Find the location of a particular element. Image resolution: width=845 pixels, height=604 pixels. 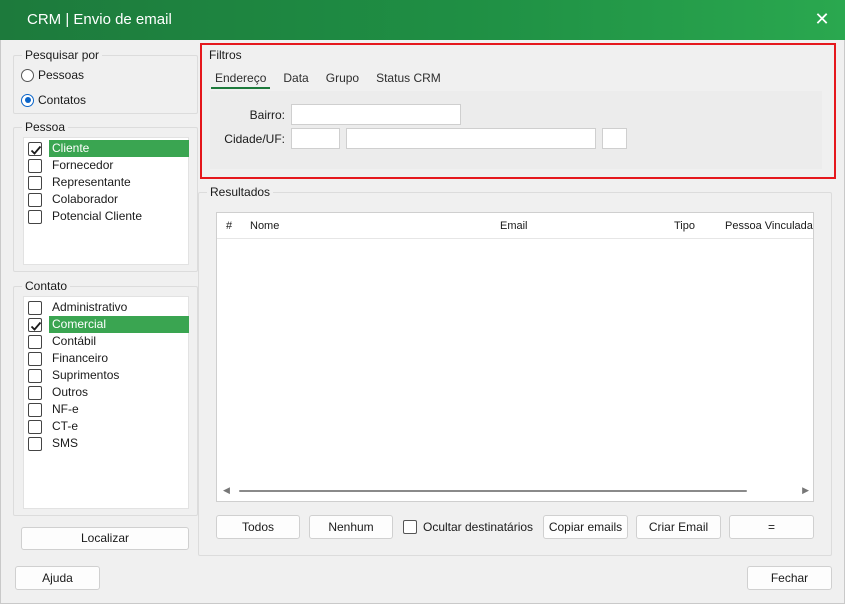

criar-email-button: Criar Email is located at coordinates (678, 527).